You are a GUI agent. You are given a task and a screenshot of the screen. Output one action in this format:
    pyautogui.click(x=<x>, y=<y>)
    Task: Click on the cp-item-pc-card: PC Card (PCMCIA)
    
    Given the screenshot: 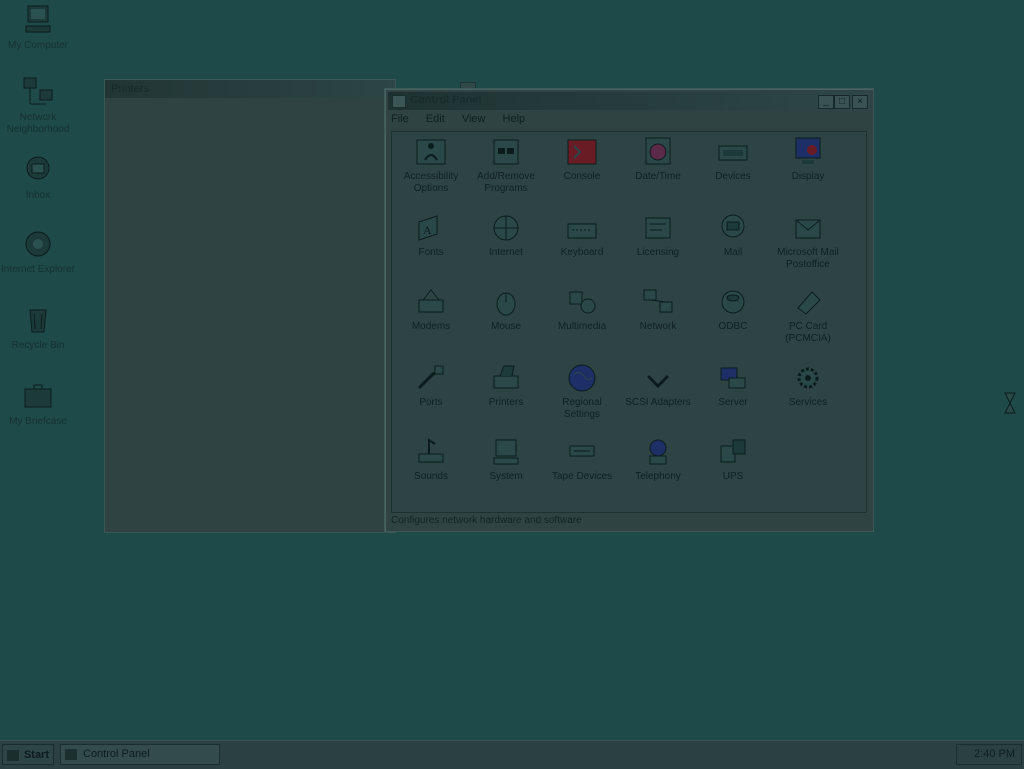 What is the action you would take?
    pyautogui.click(x=808, y=315)
    